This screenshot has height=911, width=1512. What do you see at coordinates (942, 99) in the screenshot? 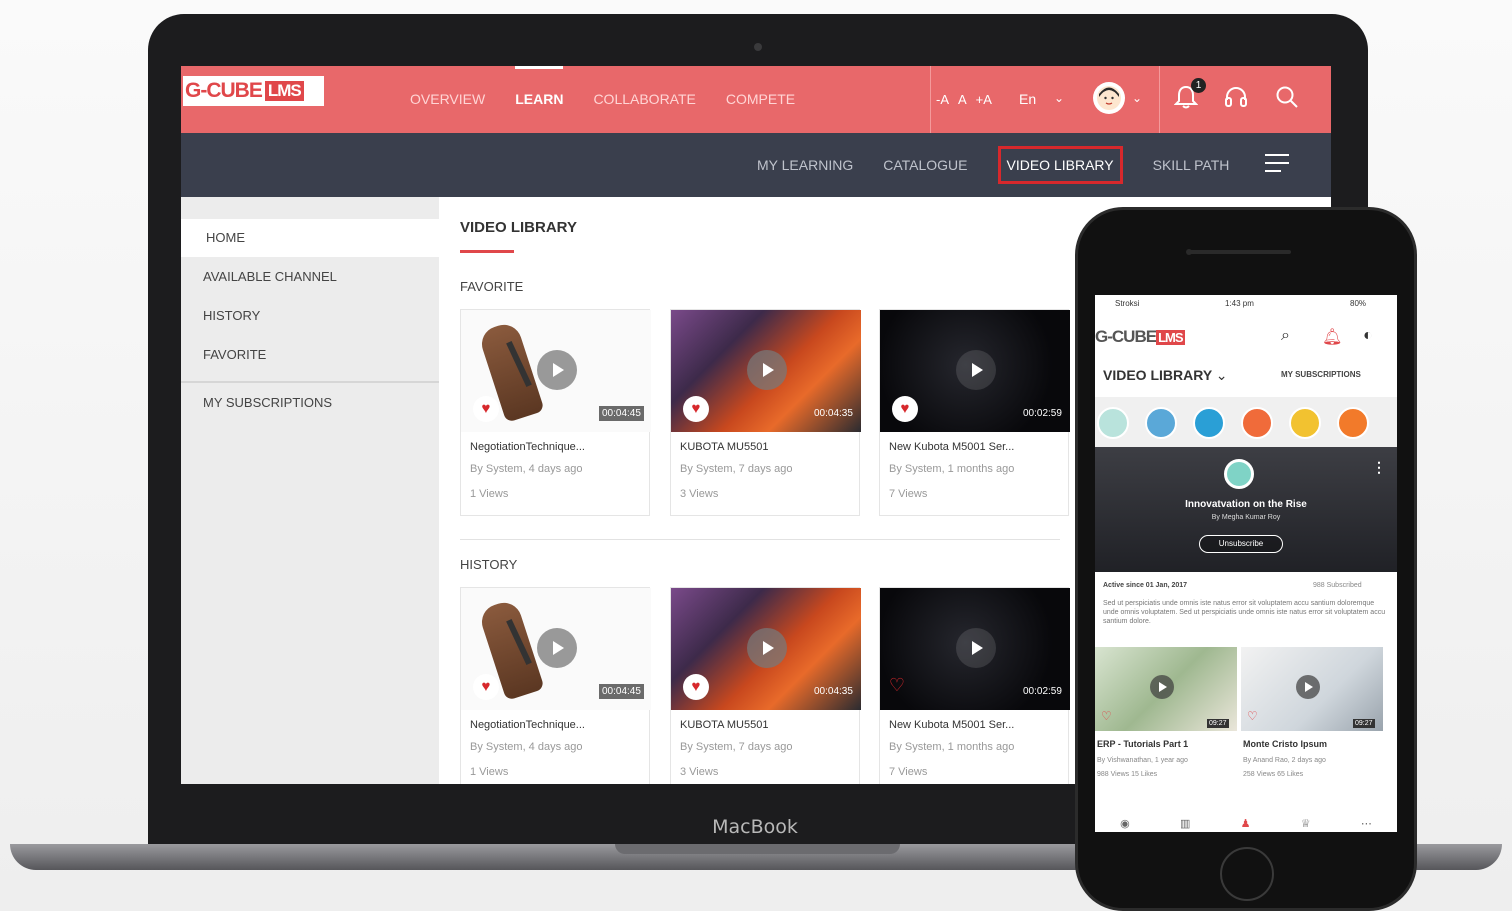
I see `font-decrease-button: -A` at bounding box center [942, 99].